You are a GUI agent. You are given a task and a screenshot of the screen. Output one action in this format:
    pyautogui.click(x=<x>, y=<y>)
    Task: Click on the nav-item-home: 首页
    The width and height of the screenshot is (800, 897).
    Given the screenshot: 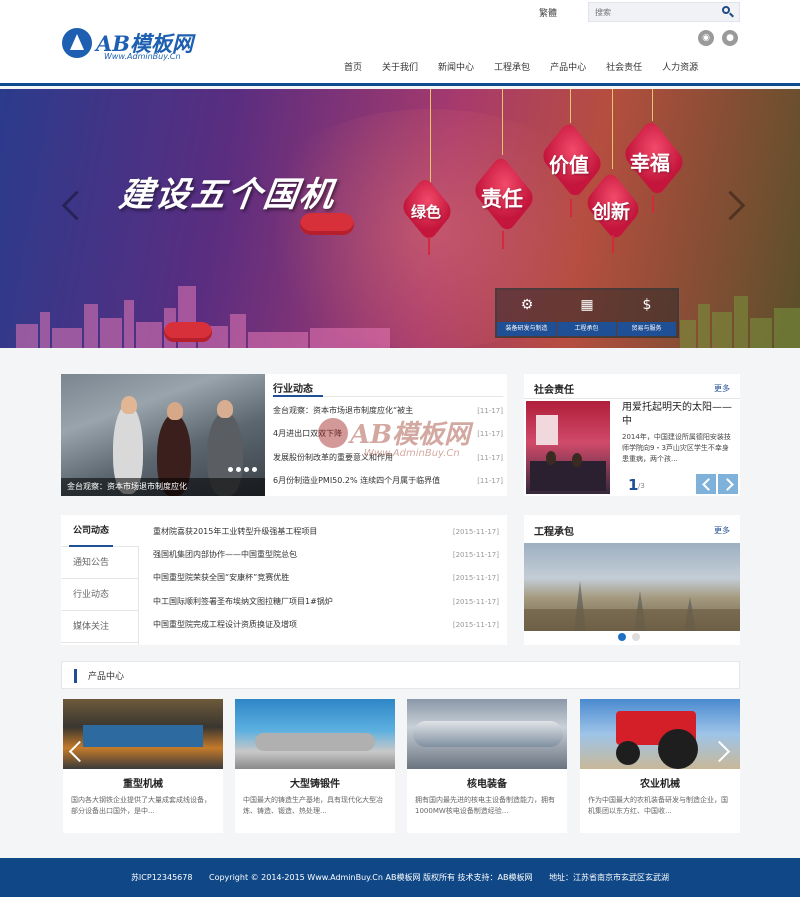 What is the action you would take?
    pyautogui.click(x=353, y=68)
    